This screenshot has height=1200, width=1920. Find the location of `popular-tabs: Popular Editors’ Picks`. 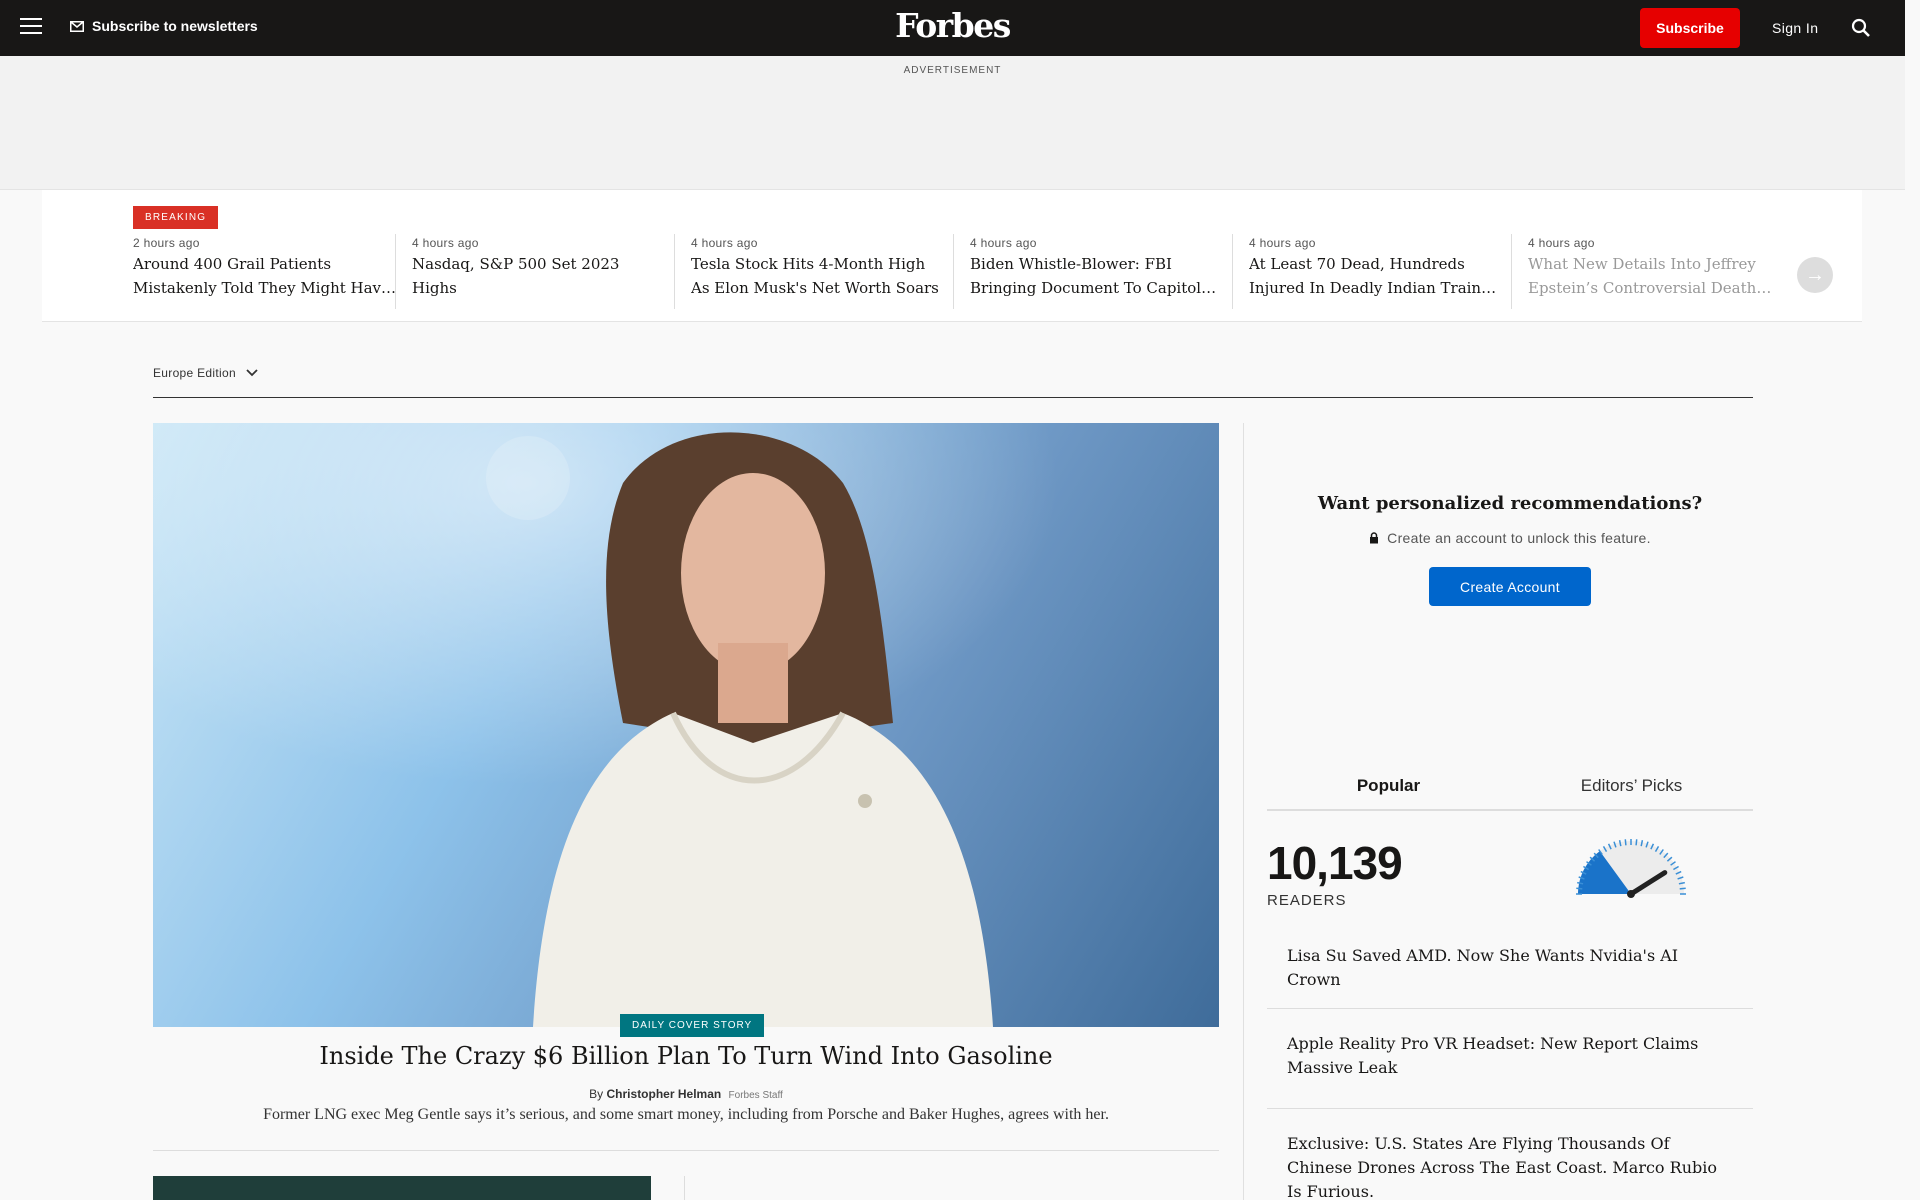

popular-tabs: Popular Editors’ Picks is located at coordinates (1510, 793).